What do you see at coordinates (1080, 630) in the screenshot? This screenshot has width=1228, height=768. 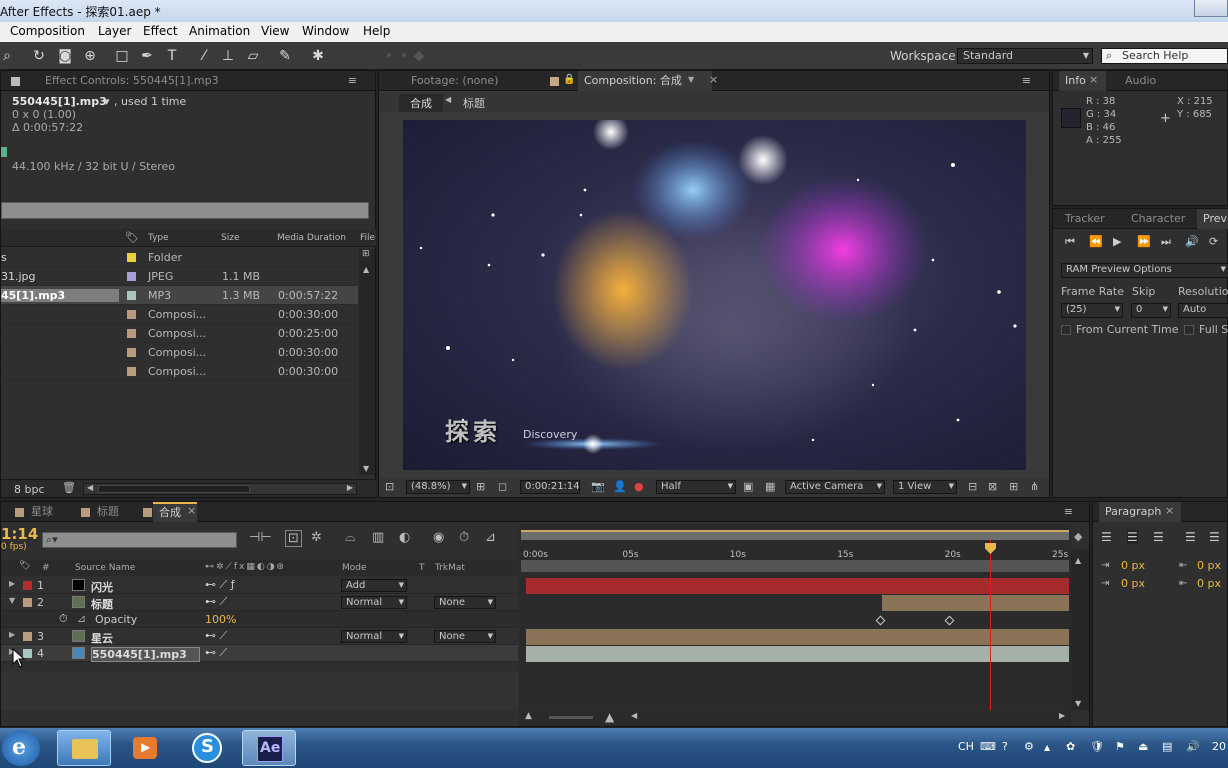 I see `timeline-scrollbar: ▲ ▼` at bounding box center [1080, 630].